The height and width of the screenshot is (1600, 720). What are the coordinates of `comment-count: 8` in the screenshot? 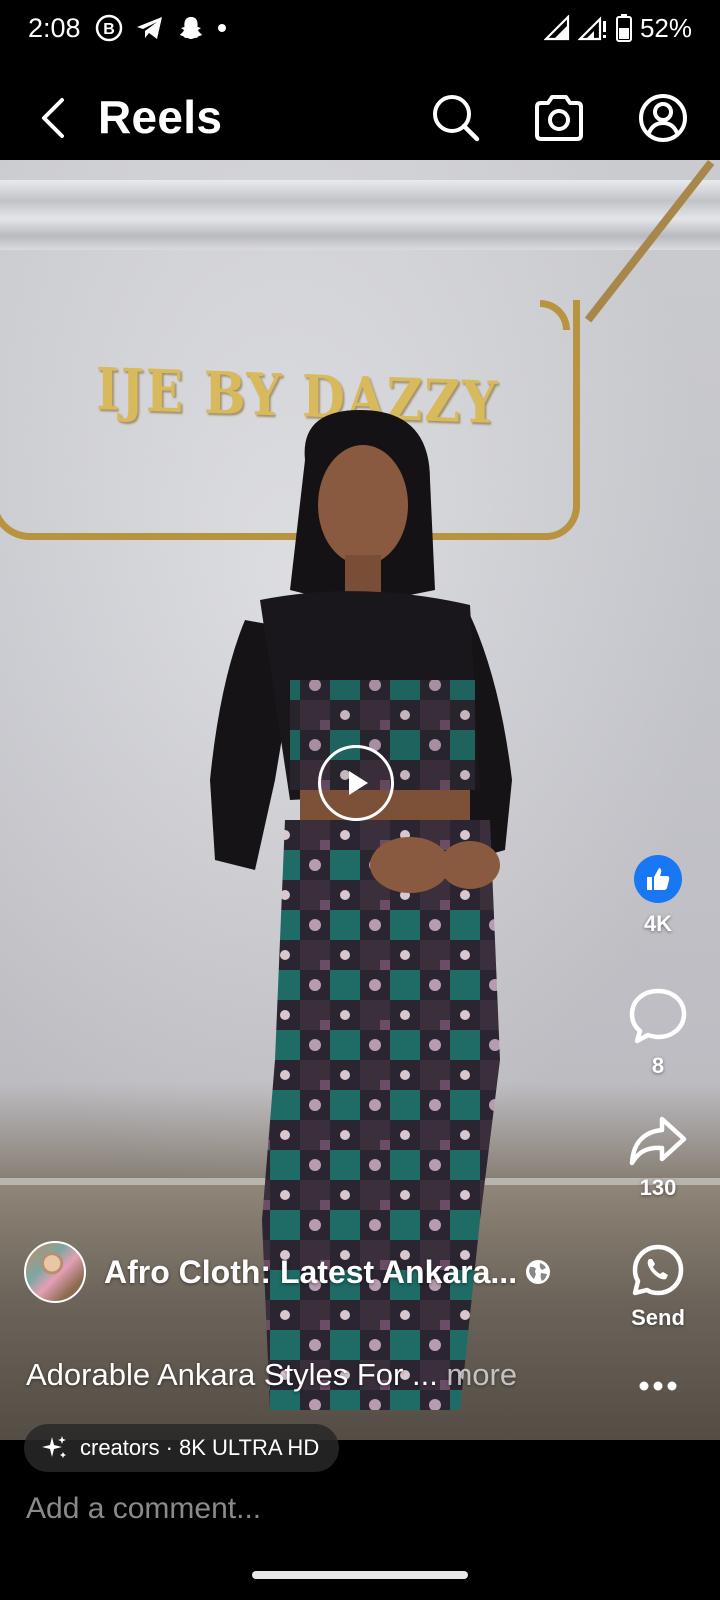 It's located at (658, 1065).